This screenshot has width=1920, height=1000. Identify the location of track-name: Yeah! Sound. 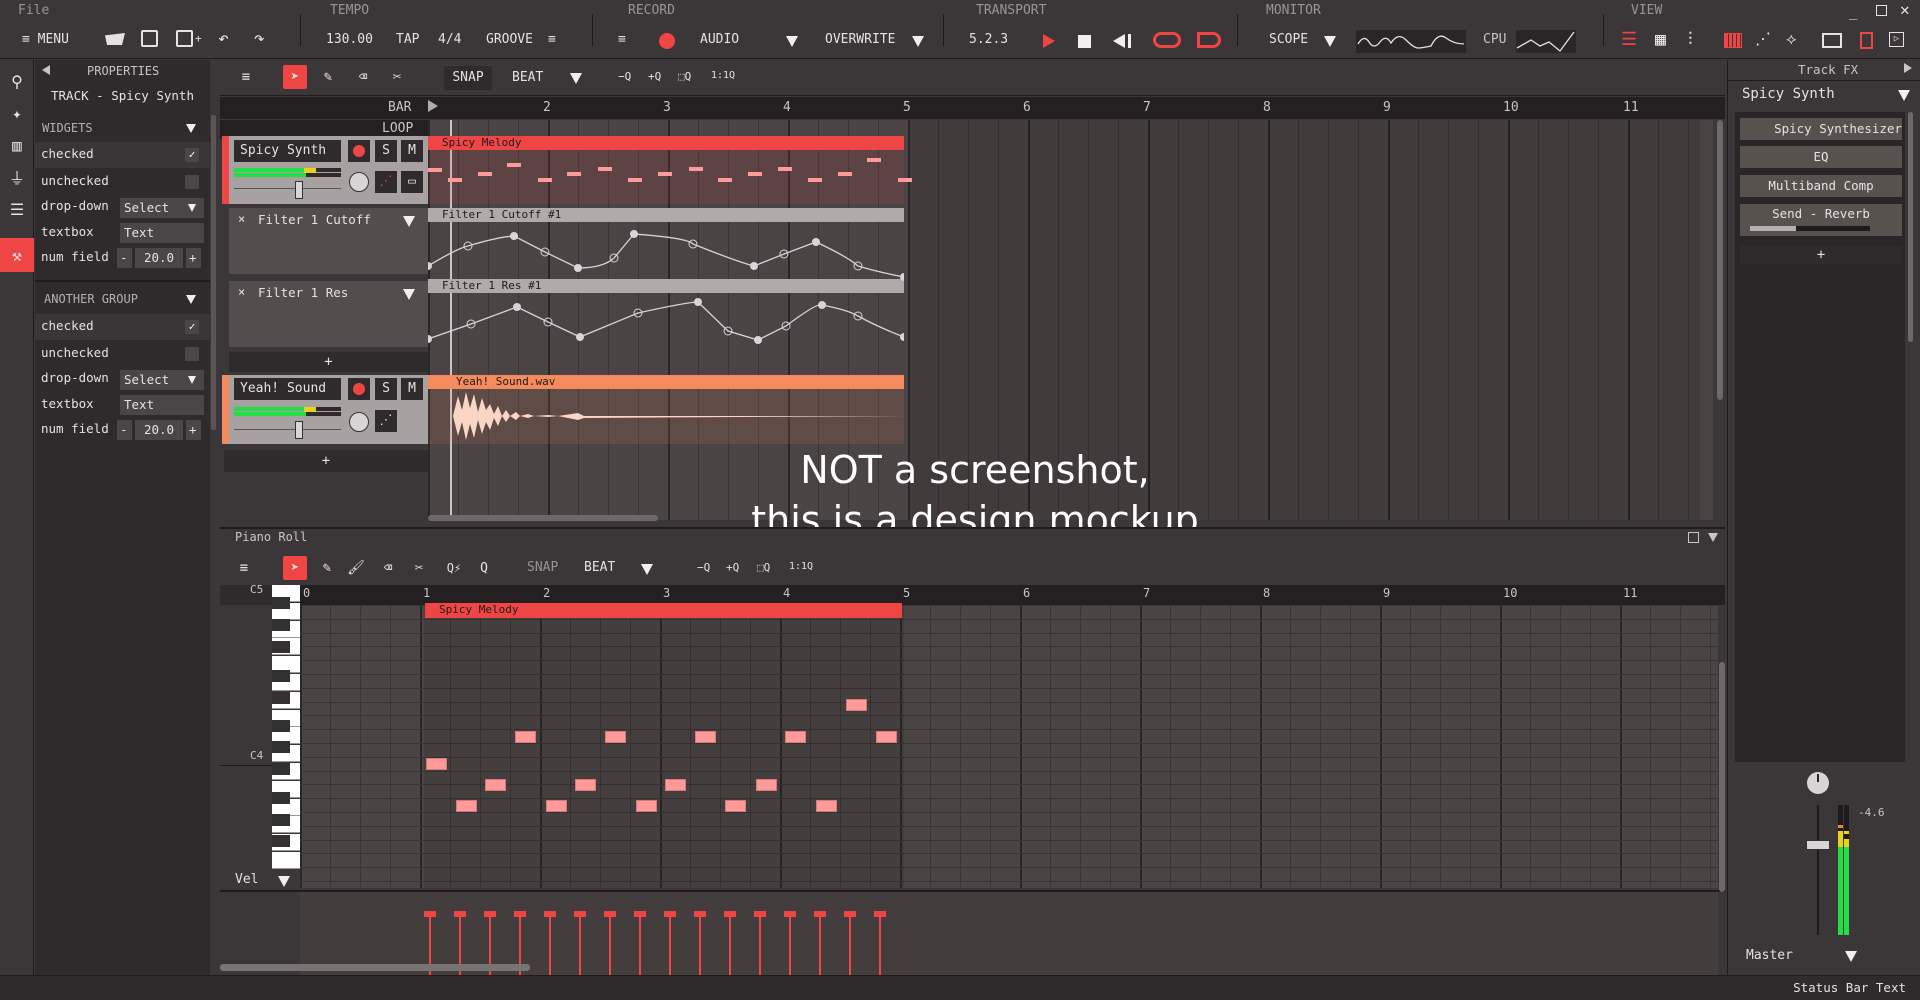
(287, 389).